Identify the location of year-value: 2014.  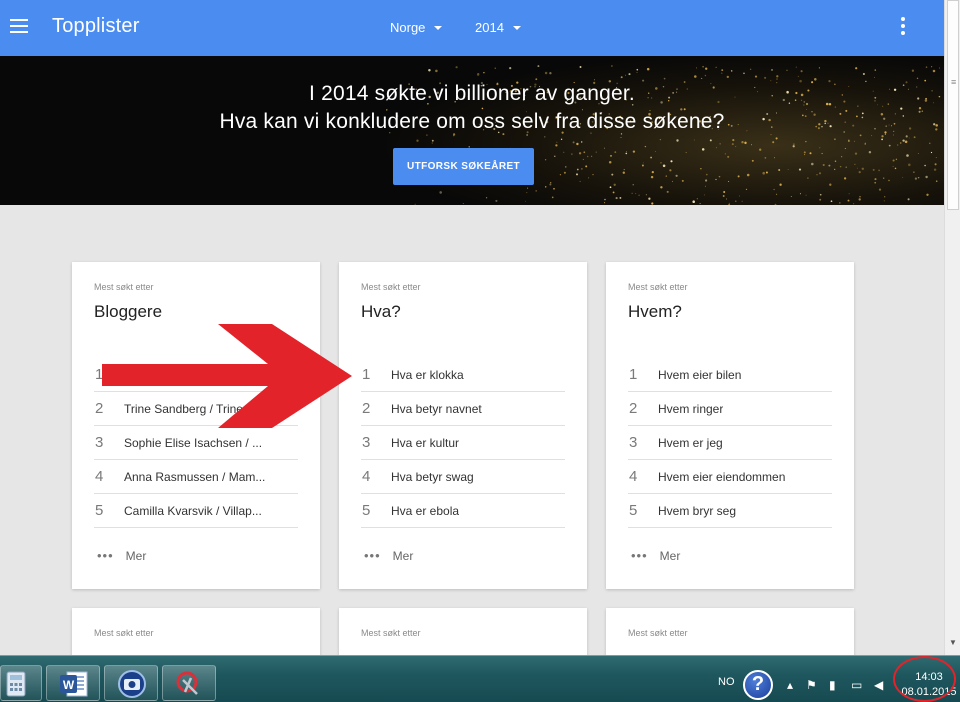
(489, 27).